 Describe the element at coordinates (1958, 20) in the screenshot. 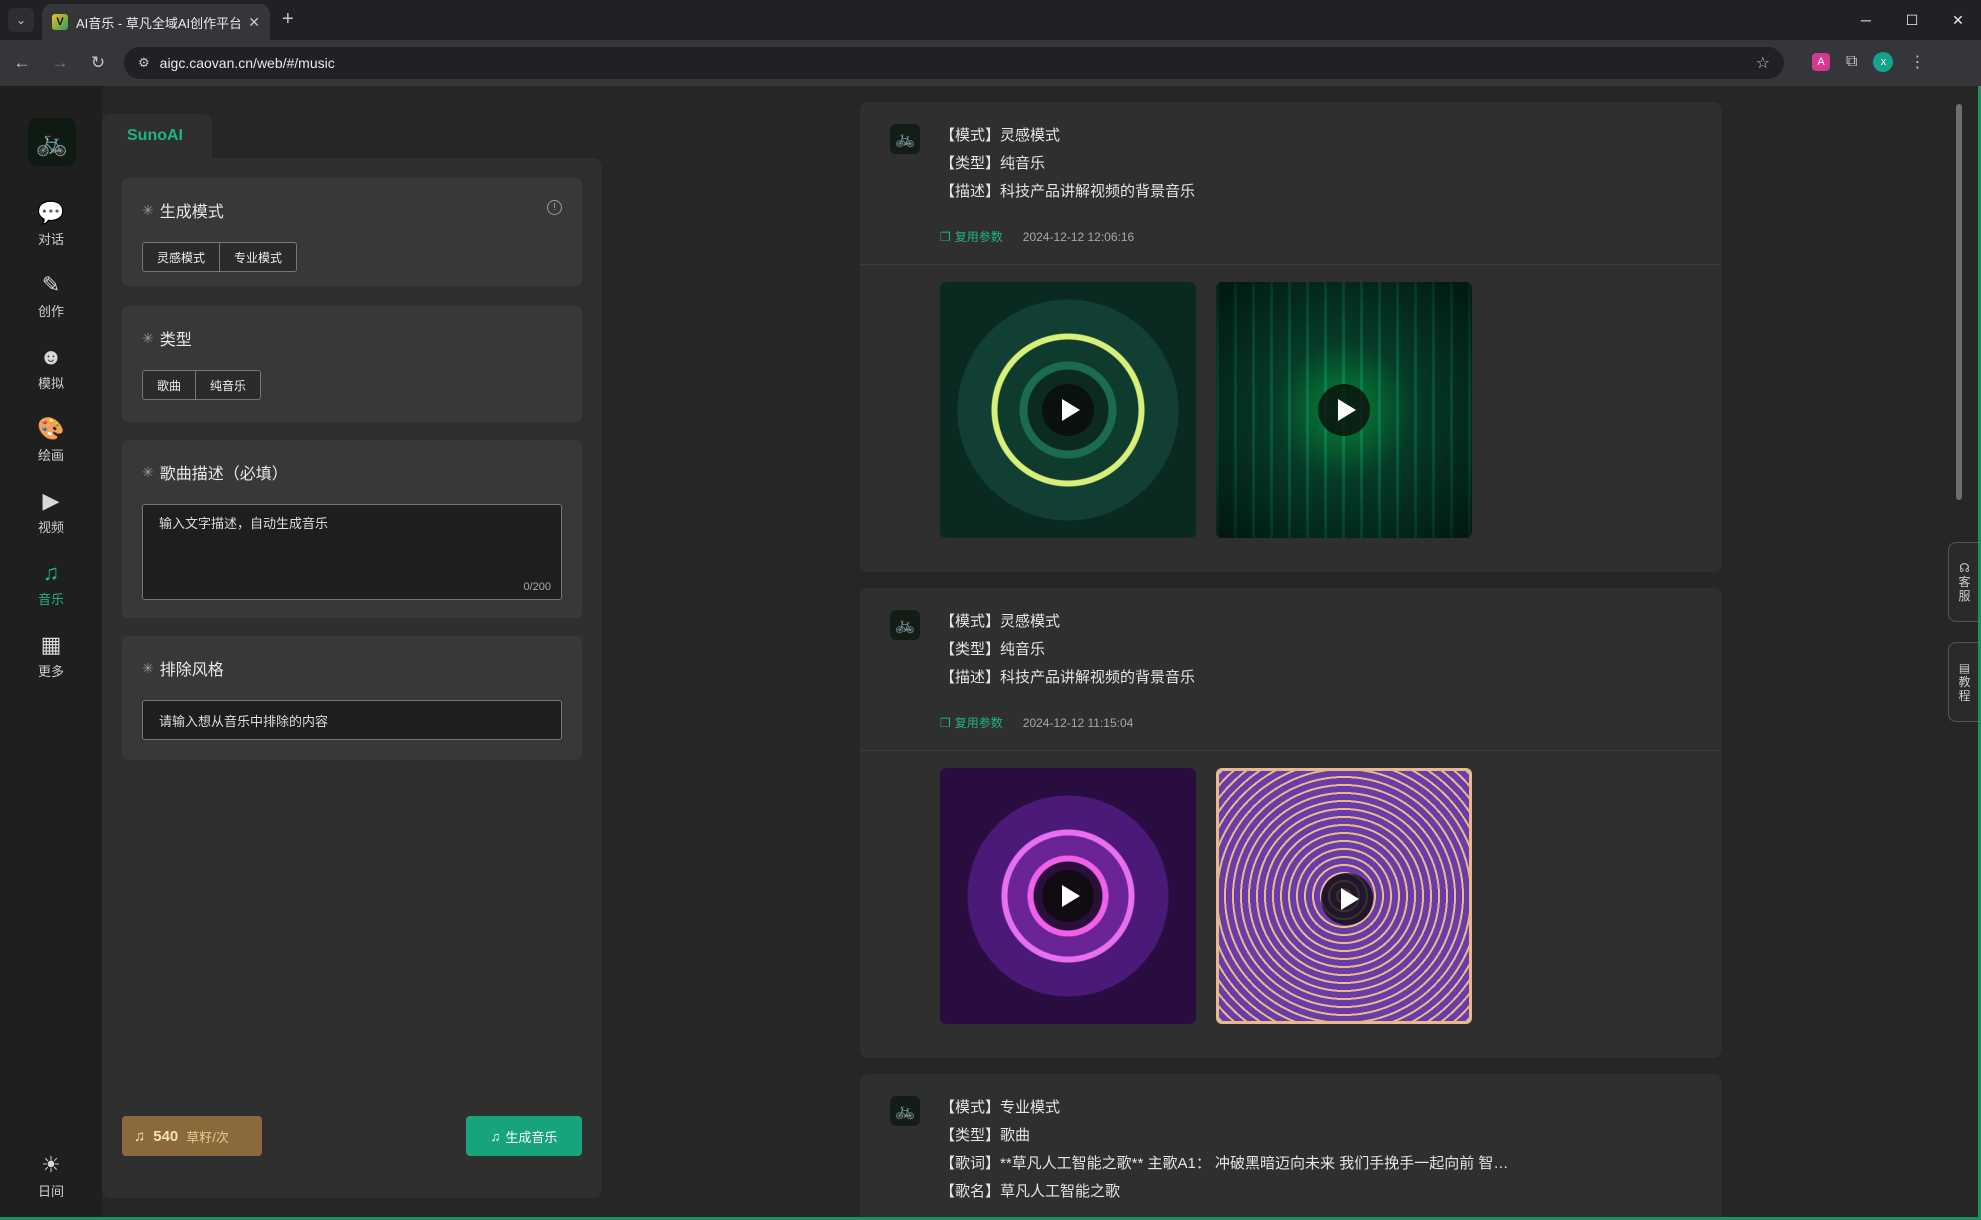

I see `window-close-icon: ✕` at that location.